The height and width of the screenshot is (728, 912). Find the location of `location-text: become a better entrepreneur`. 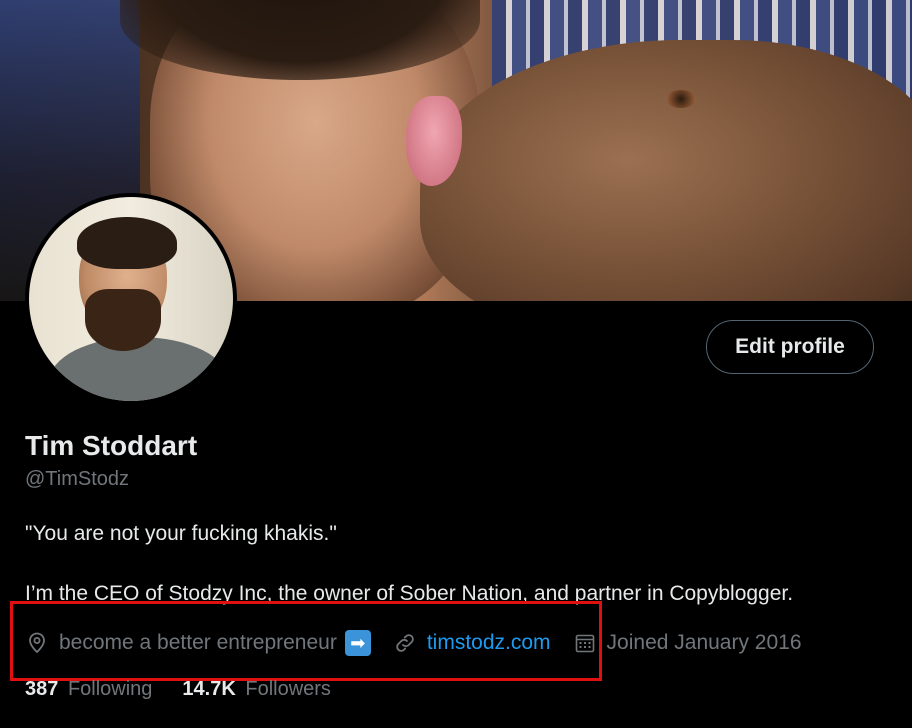

location-text: become a better entrepreneur is located at coordinates (198, 642).